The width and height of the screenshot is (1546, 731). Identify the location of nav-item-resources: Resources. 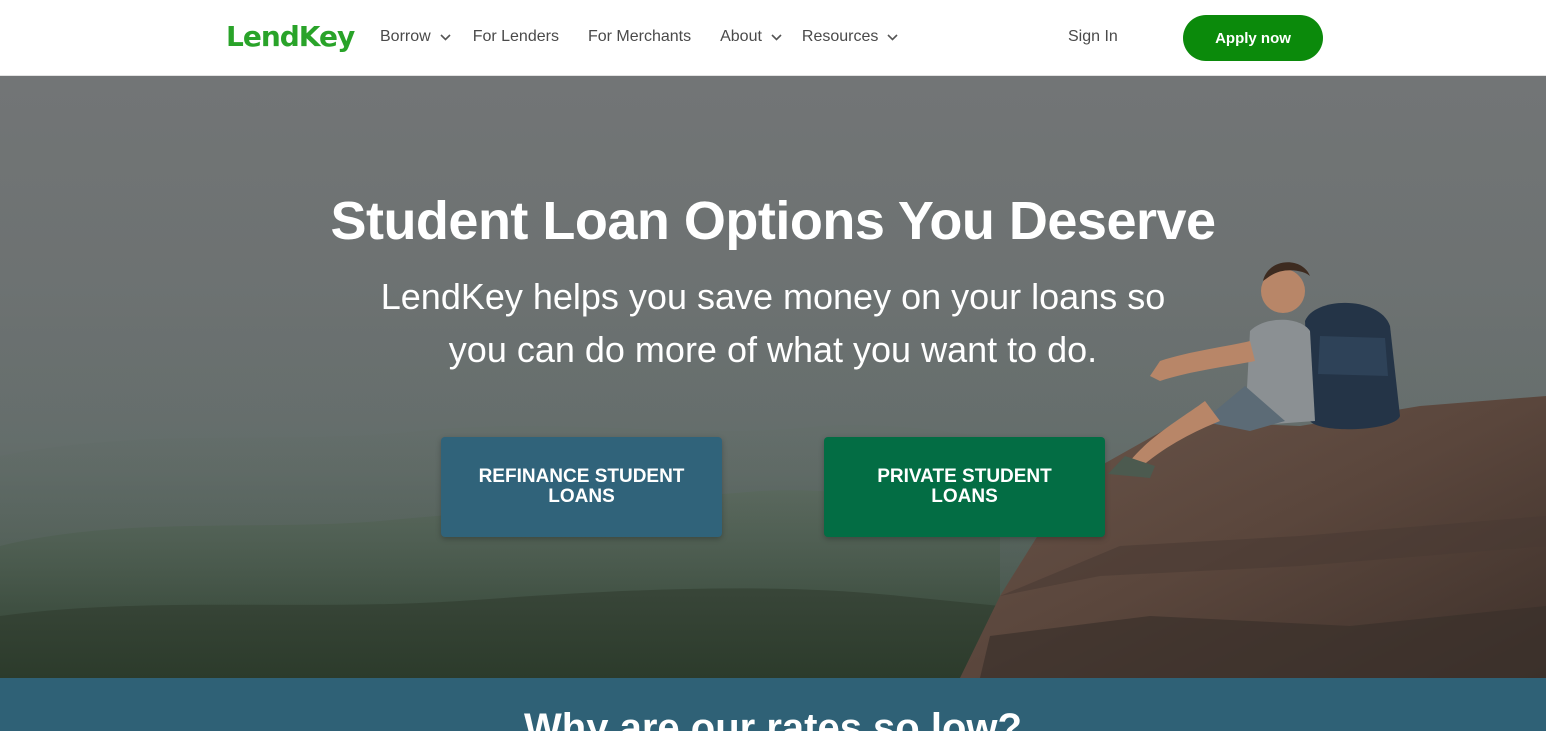
(850, 37).